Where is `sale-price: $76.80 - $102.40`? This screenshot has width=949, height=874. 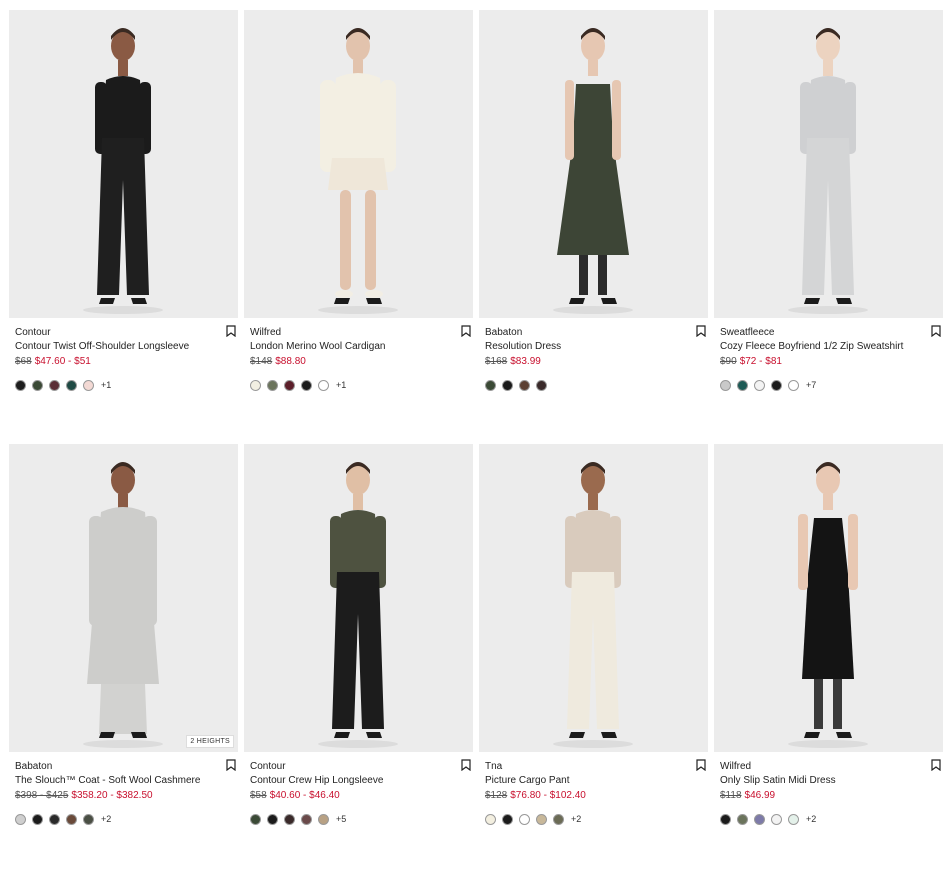 sale-price: $76.80 - $102.40 is located at coordinates (548, 795).